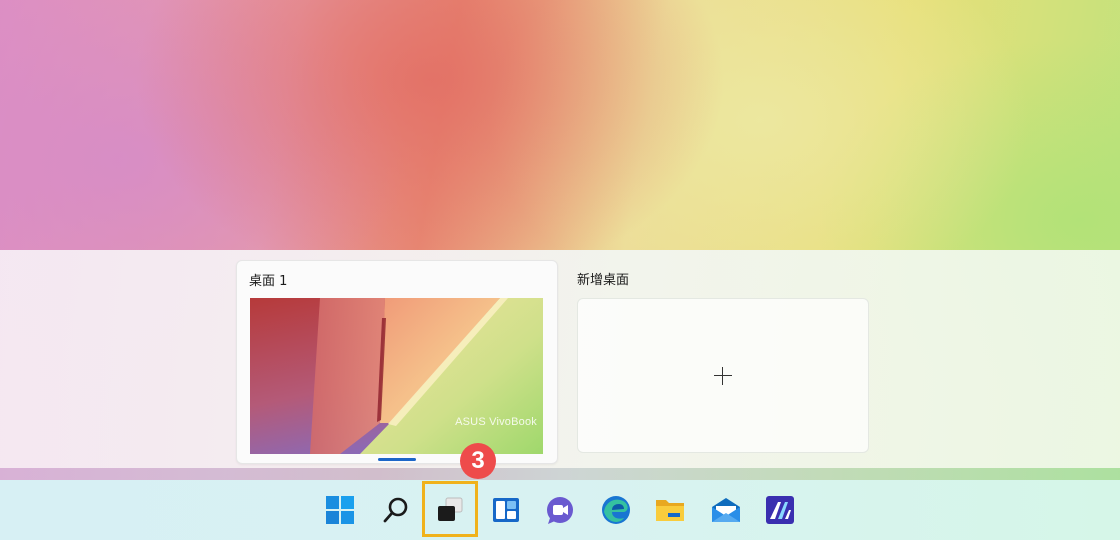 This screenshot has height=540, width=1120. I want to click on teams-chat-icon, so click(560, 510).